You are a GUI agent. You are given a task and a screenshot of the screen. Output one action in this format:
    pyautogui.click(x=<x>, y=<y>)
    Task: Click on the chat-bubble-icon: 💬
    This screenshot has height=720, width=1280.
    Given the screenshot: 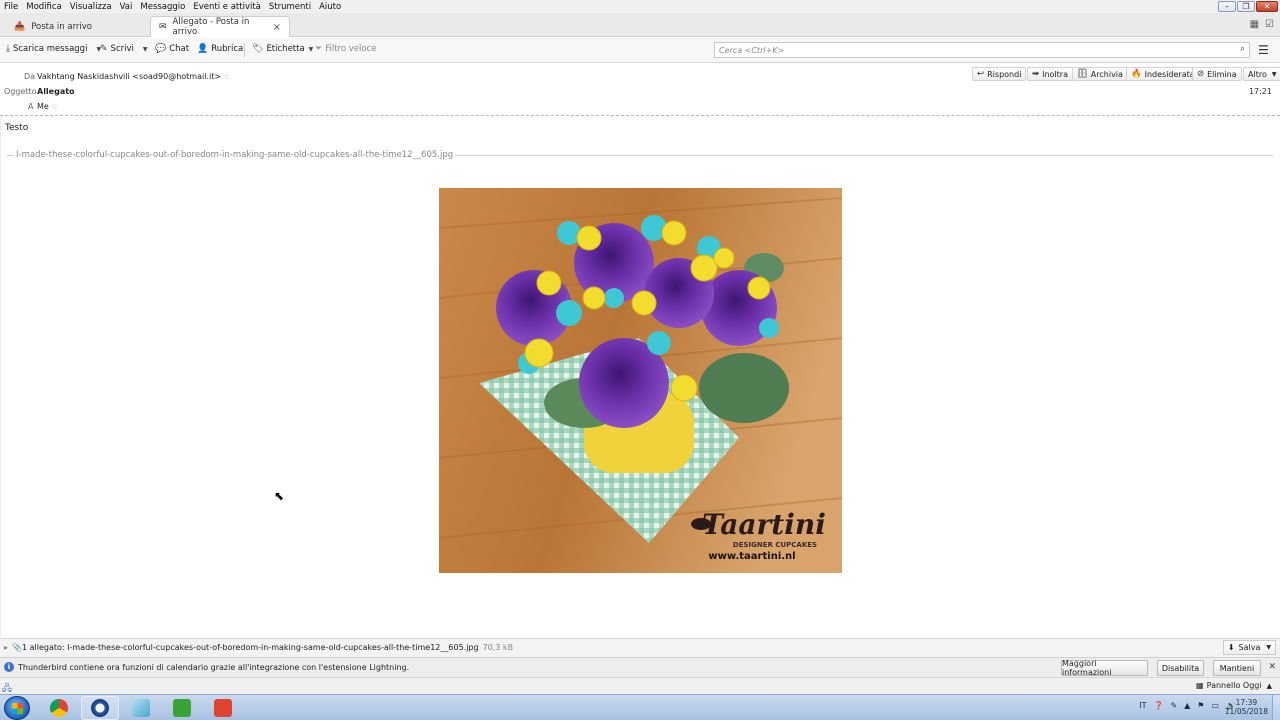 What is the action you would take?
    pyautogui.click(x=161, y=49)
    